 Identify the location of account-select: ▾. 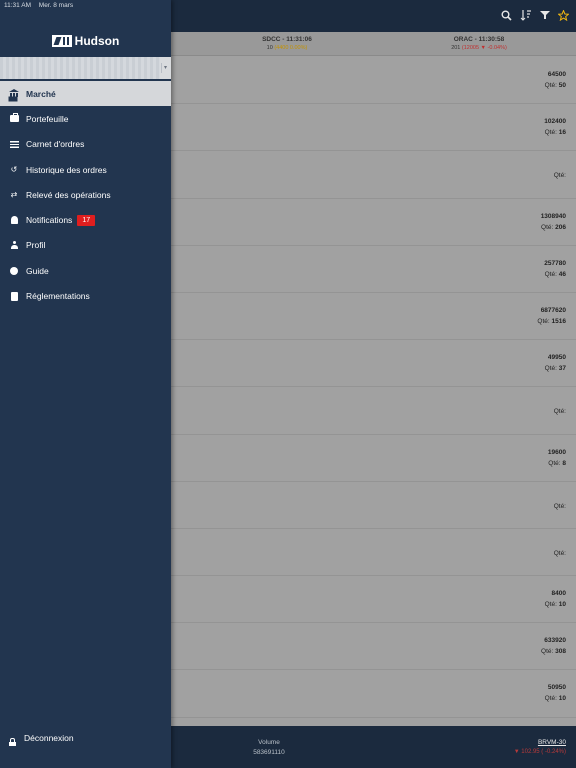
(85, 68).